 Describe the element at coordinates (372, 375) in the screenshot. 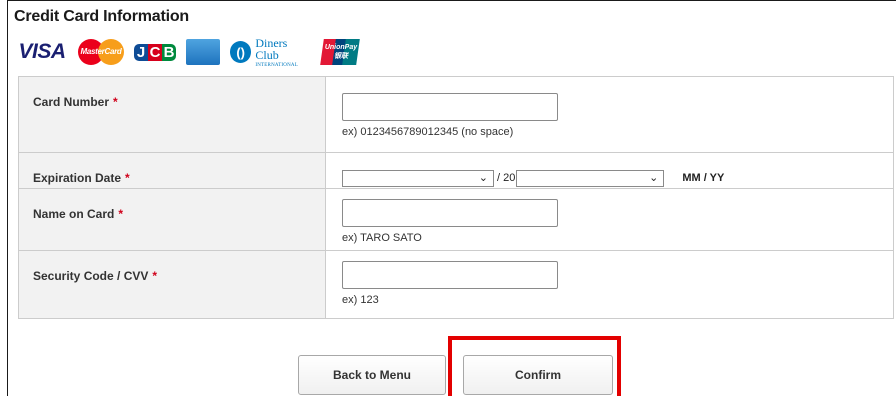

I see `back-to-menu-button: Back to Menu` at that location.